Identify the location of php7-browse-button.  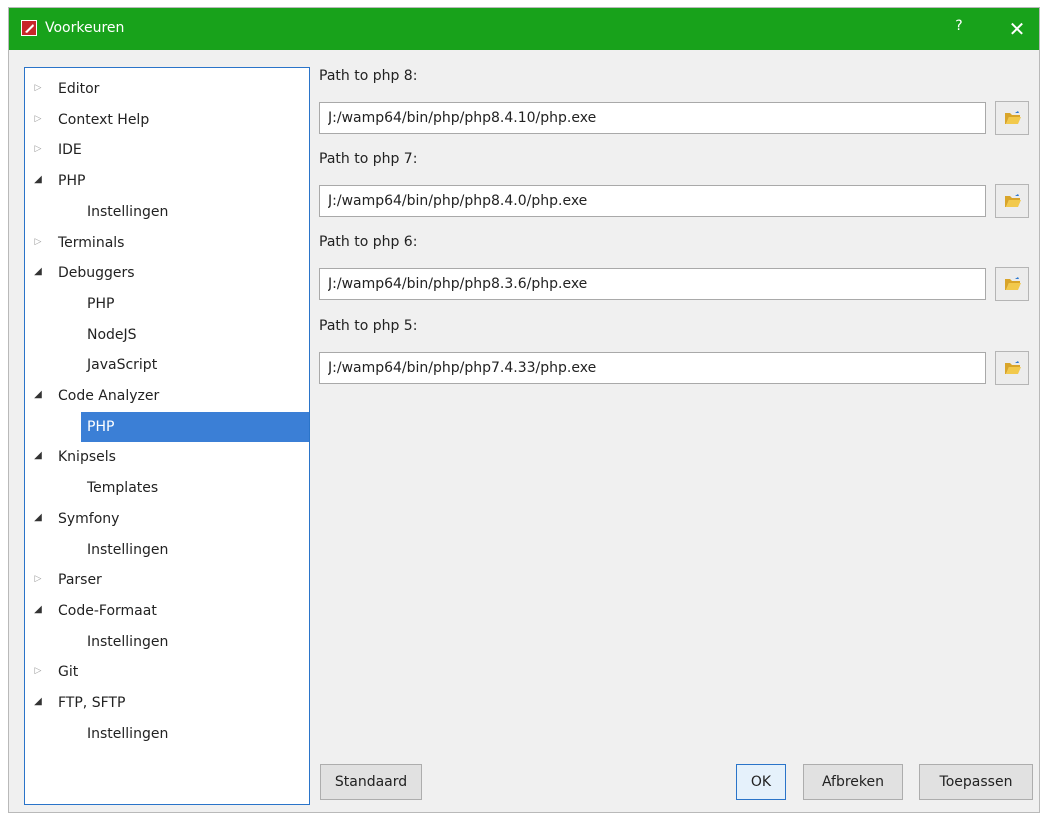
(1012, 201).